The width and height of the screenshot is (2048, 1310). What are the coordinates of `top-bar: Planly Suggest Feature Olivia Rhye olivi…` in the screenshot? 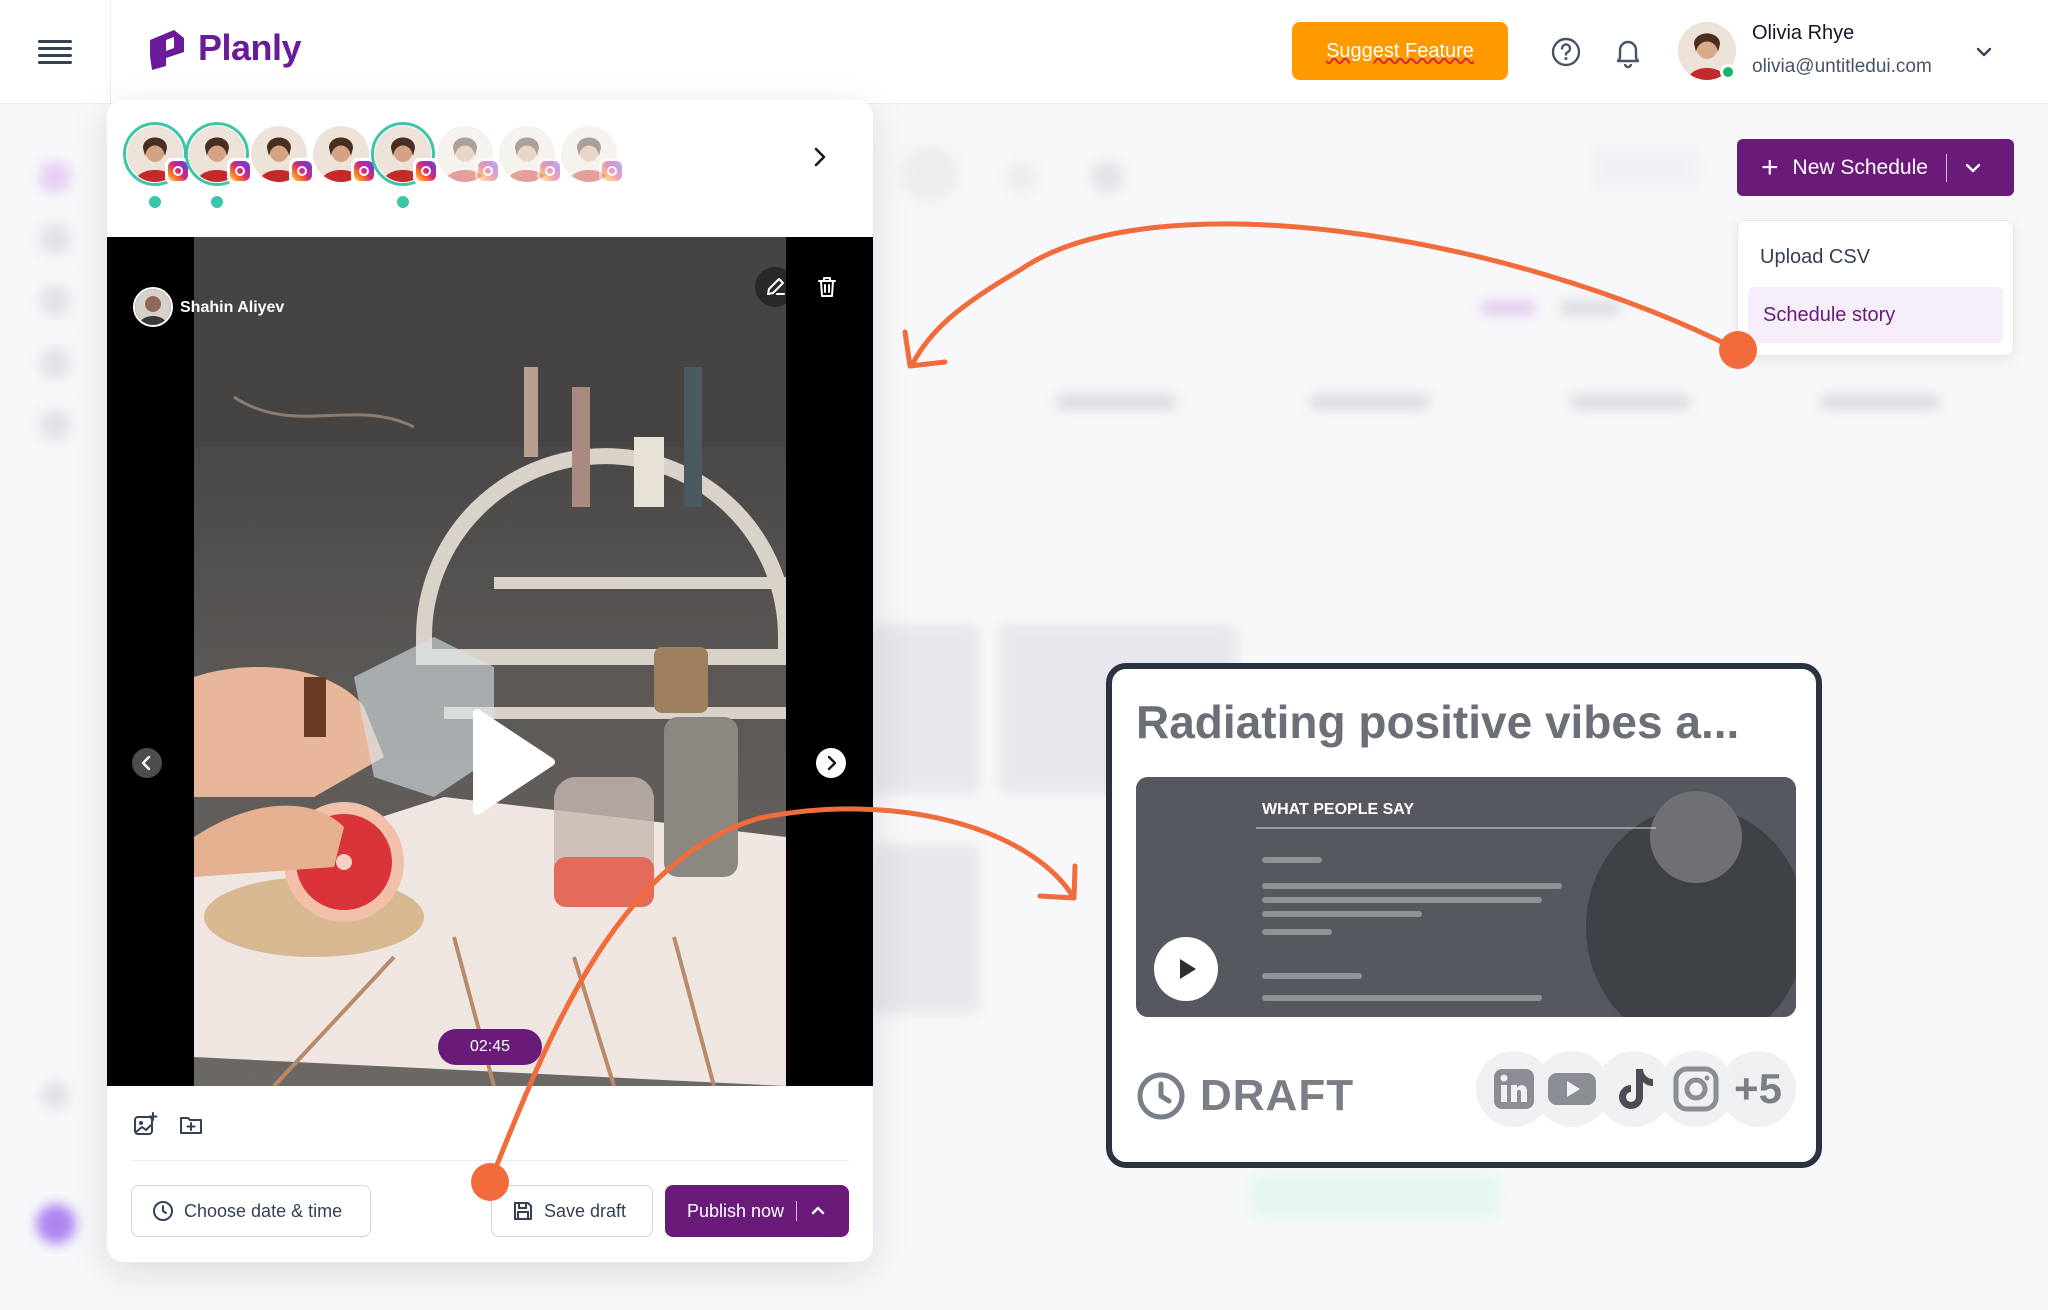 It's located at (1024, 52).